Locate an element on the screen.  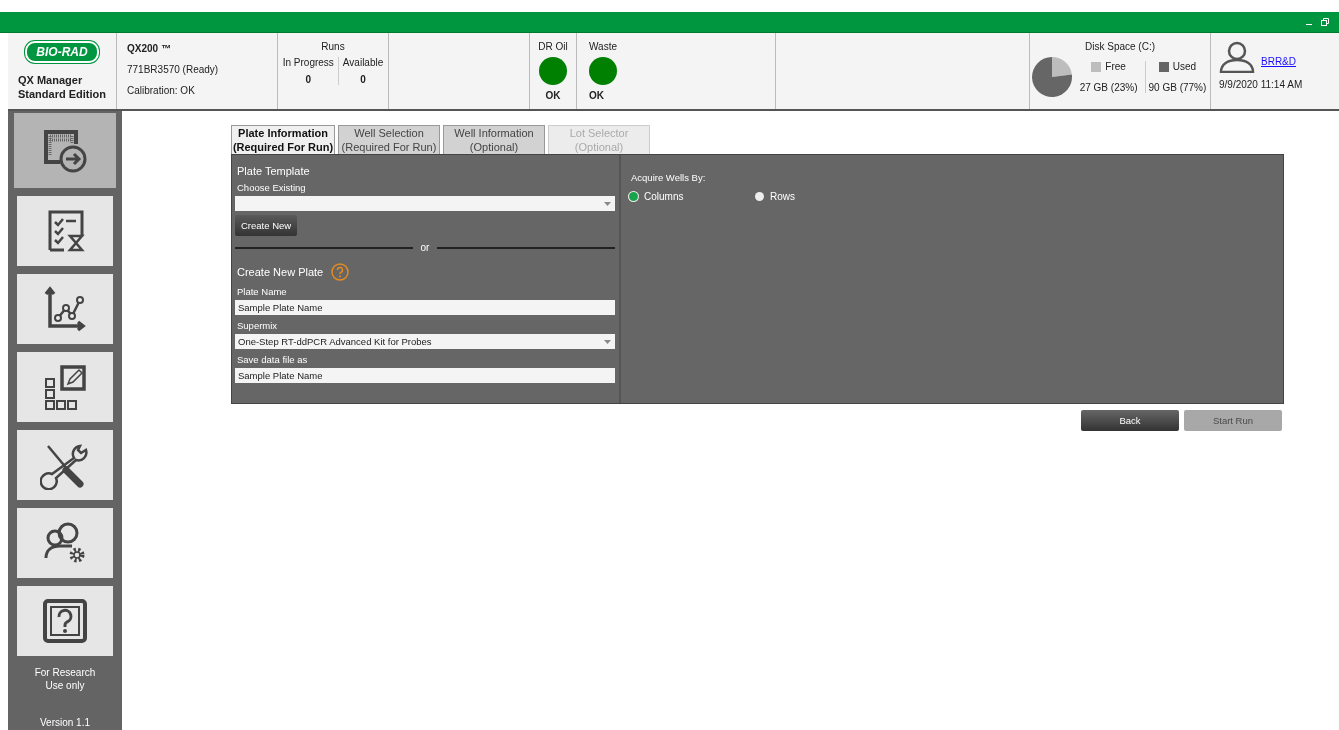
radio-label: Columns is located at coordinates (664, 196).